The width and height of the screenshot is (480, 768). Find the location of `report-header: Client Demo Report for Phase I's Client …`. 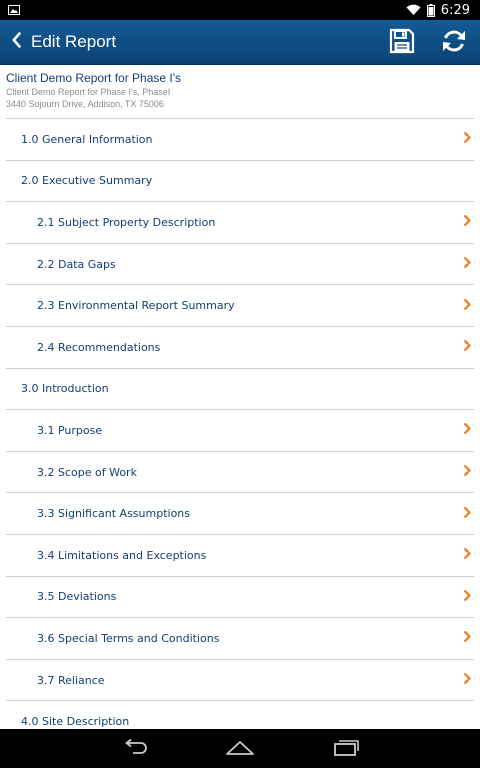

report-header: Client Demo Report for Phase I's Client … is located at coordinates (240, 90).